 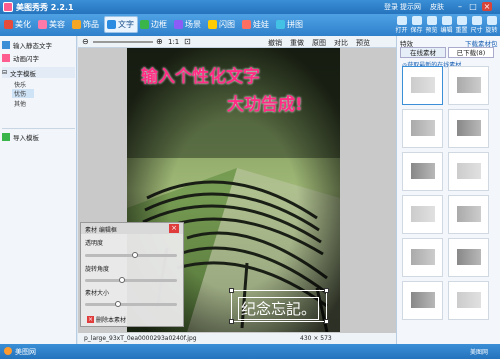 What do you see at coordinates (111, 320) in the screenshot?
I see `delete-label: 删除本素材` at bounding box center [111, 320].